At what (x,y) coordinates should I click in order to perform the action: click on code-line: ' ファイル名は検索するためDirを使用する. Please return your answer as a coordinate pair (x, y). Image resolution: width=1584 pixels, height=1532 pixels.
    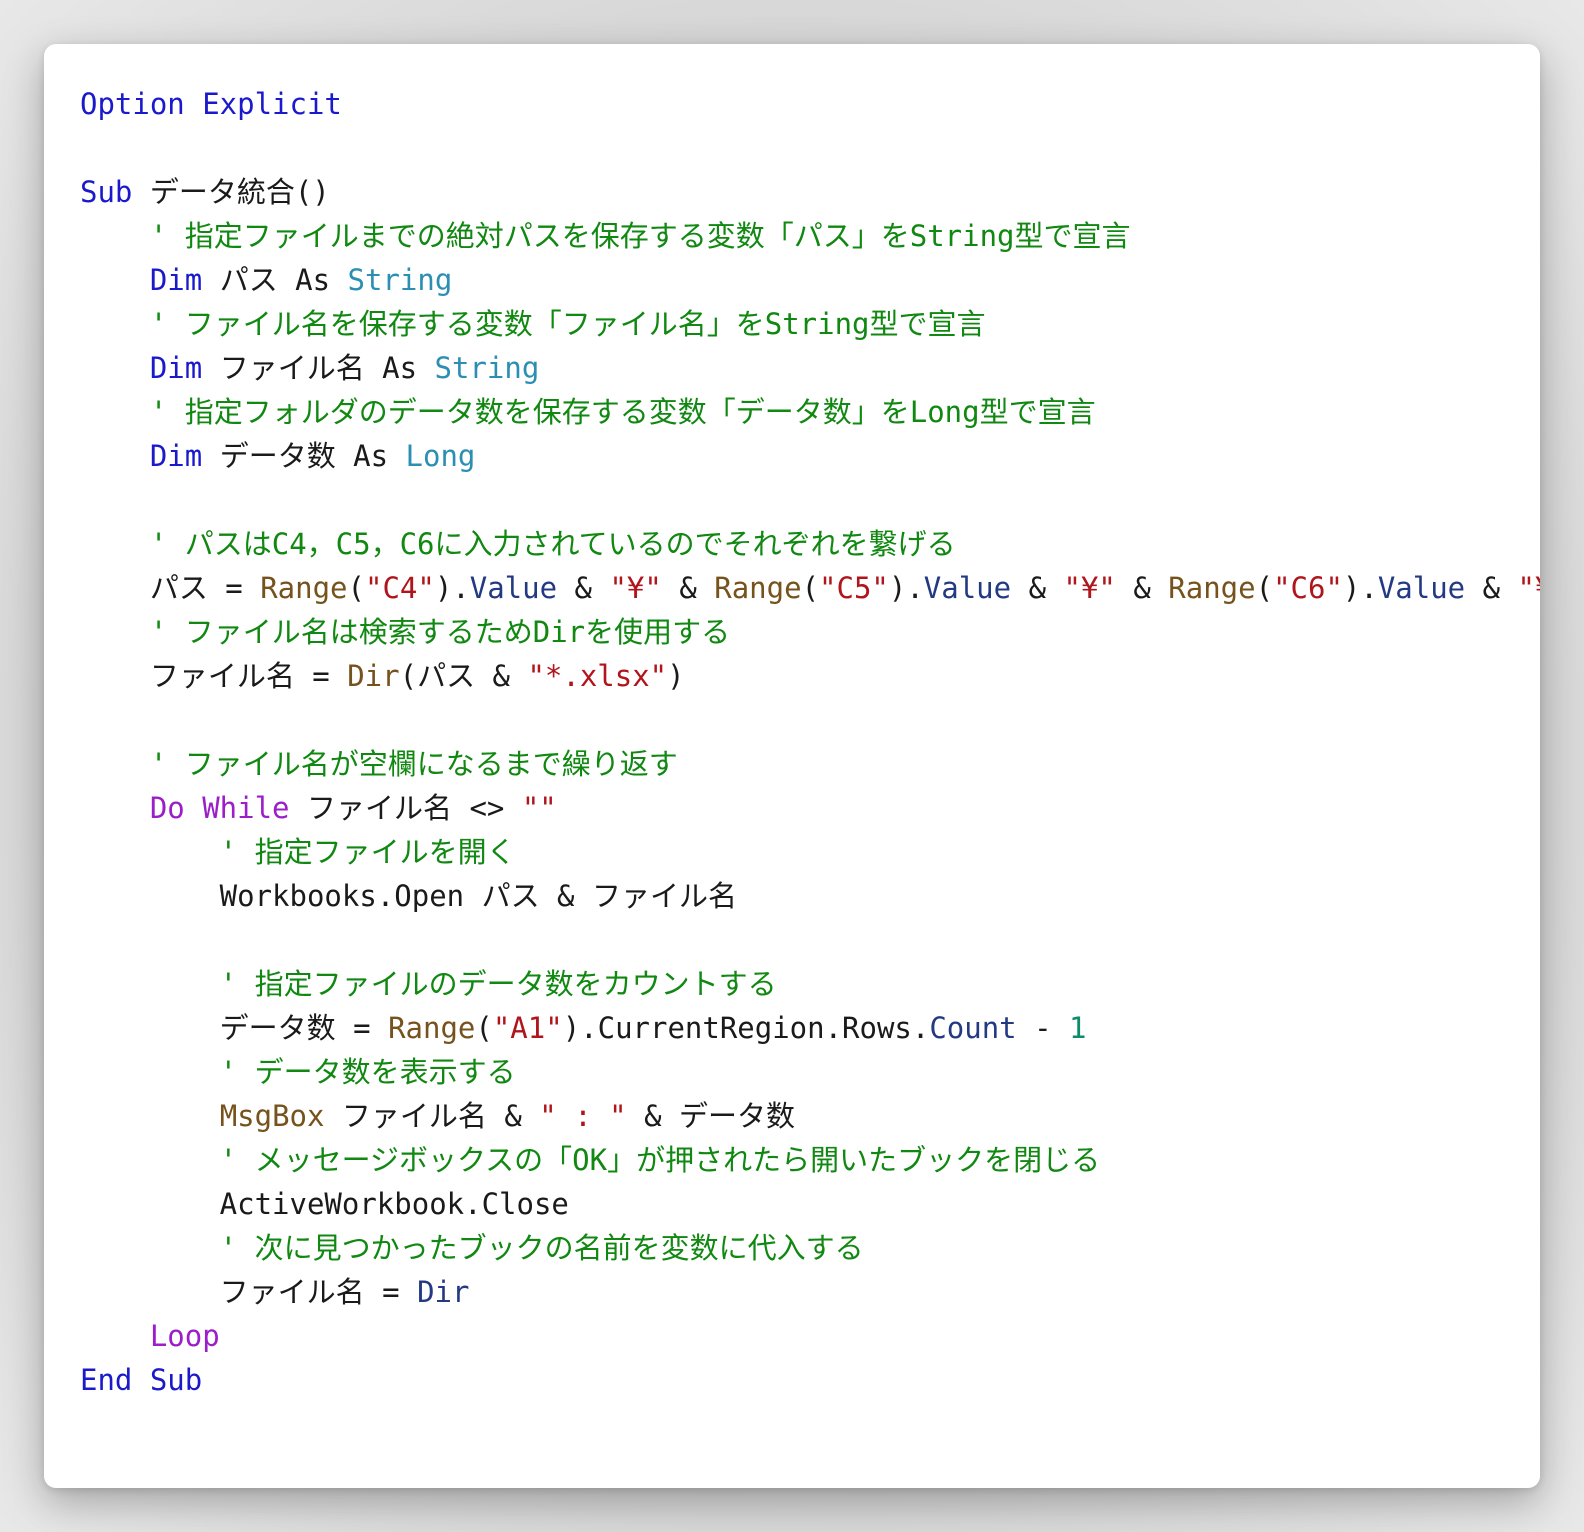
    Looking at the image, I should click on (800, 632).